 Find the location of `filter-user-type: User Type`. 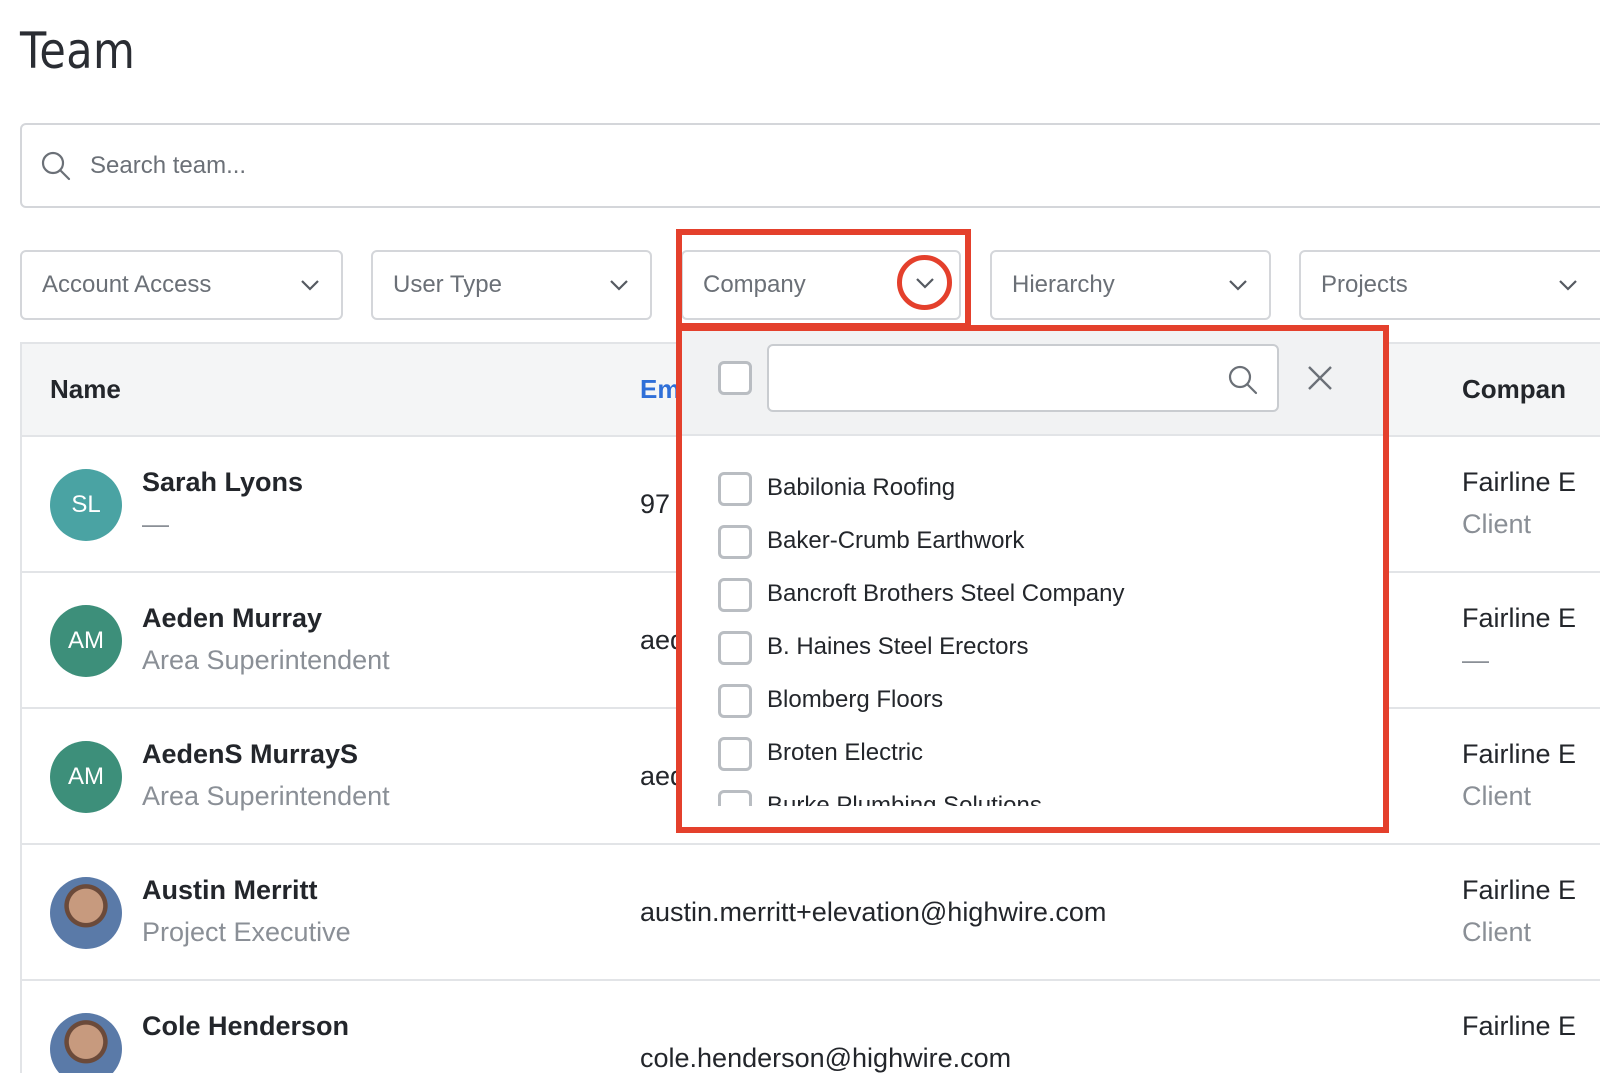

filter-user-type: User Type is located at coordinates (511, 285).